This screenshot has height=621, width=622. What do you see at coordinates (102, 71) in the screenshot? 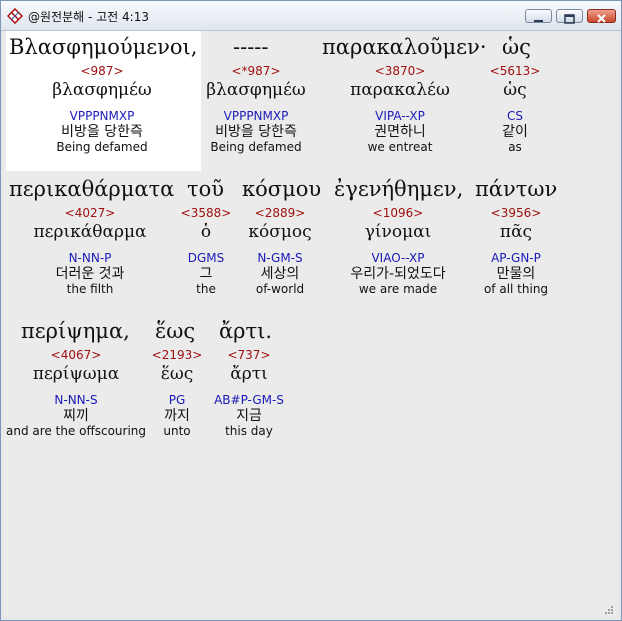
I see `strong-number: <987>` at bounding box center [102, 71].